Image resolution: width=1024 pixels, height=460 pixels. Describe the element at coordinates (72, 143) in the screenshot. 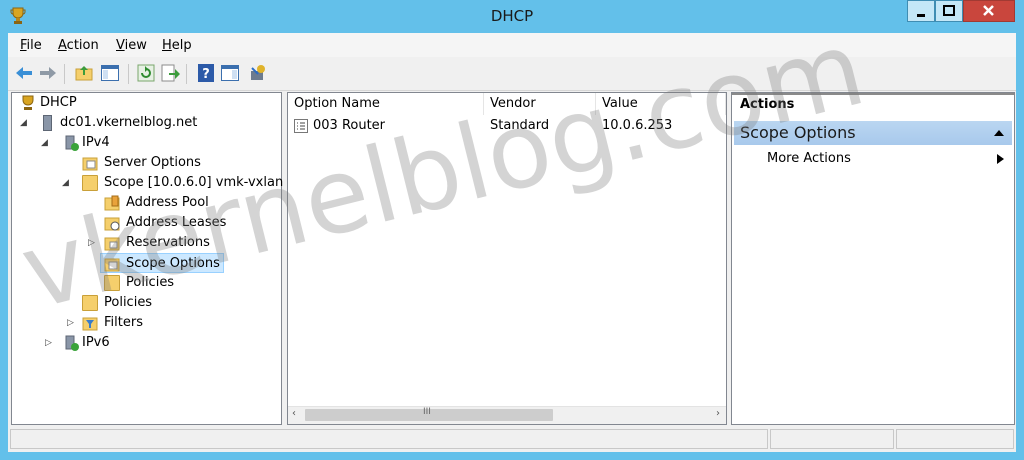

I see `ipv4-server-icon` at that location.